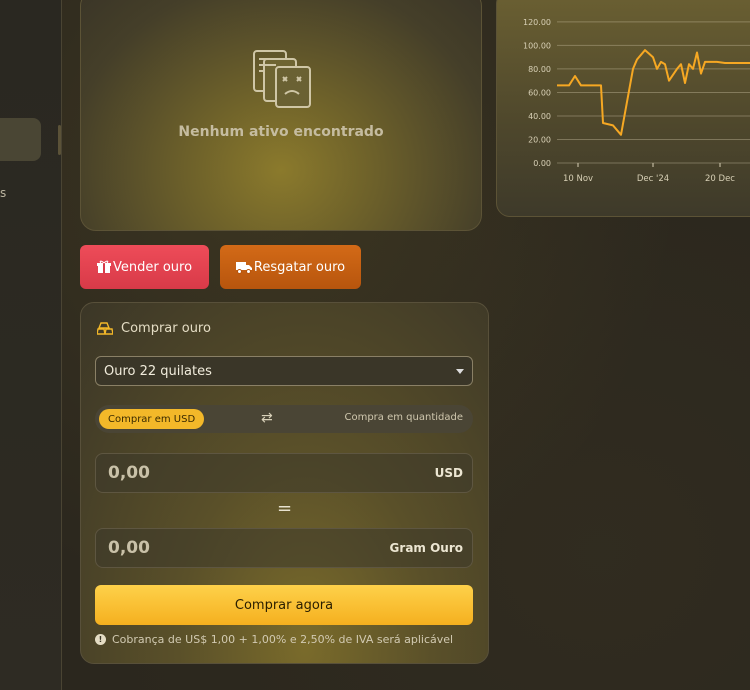 This screenshot has width=750, height=690. What do you see at coordinates (539, 139) in the screenshot?
I see `y-tick-label: 20.00` at bounding box center [539, 139].